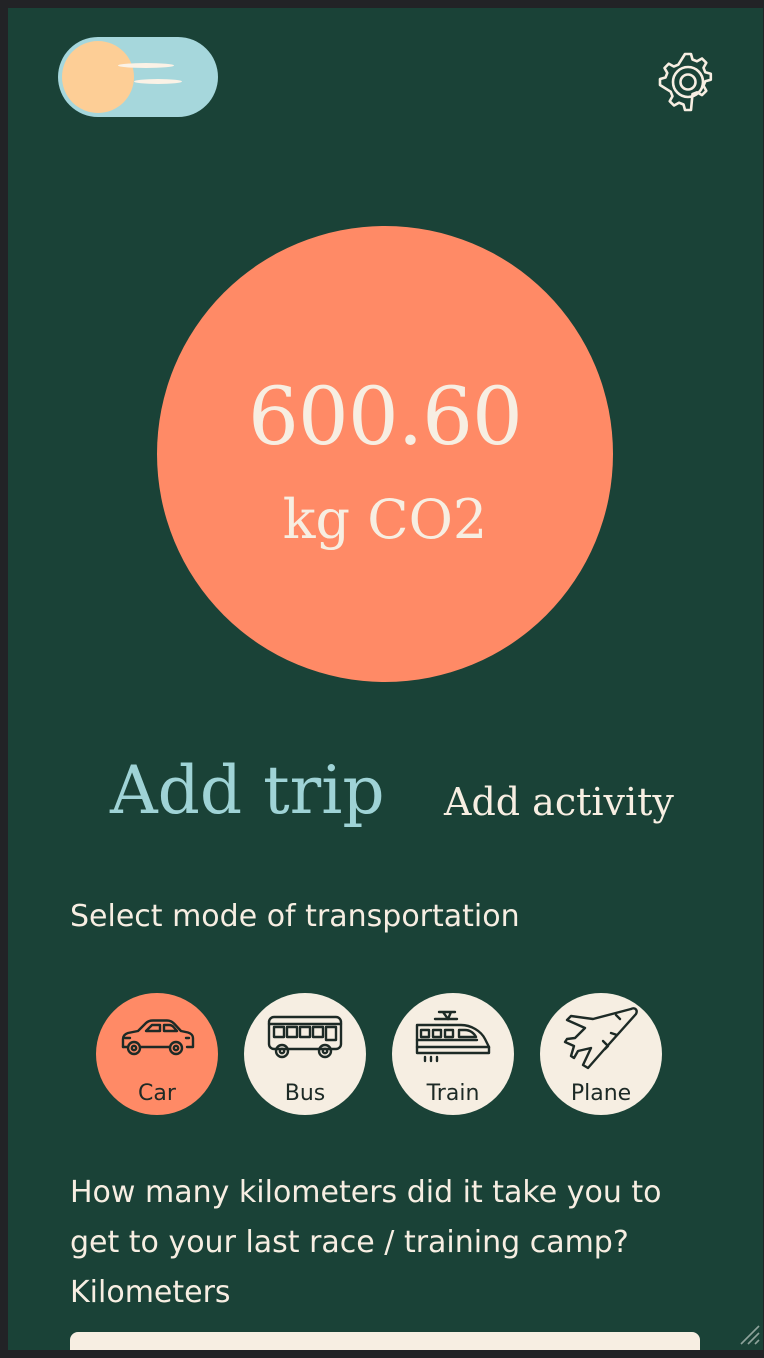 This screenshot has height=1358, width=764. I want to click on mode-bus-label: Bus, so click(305, 1093).